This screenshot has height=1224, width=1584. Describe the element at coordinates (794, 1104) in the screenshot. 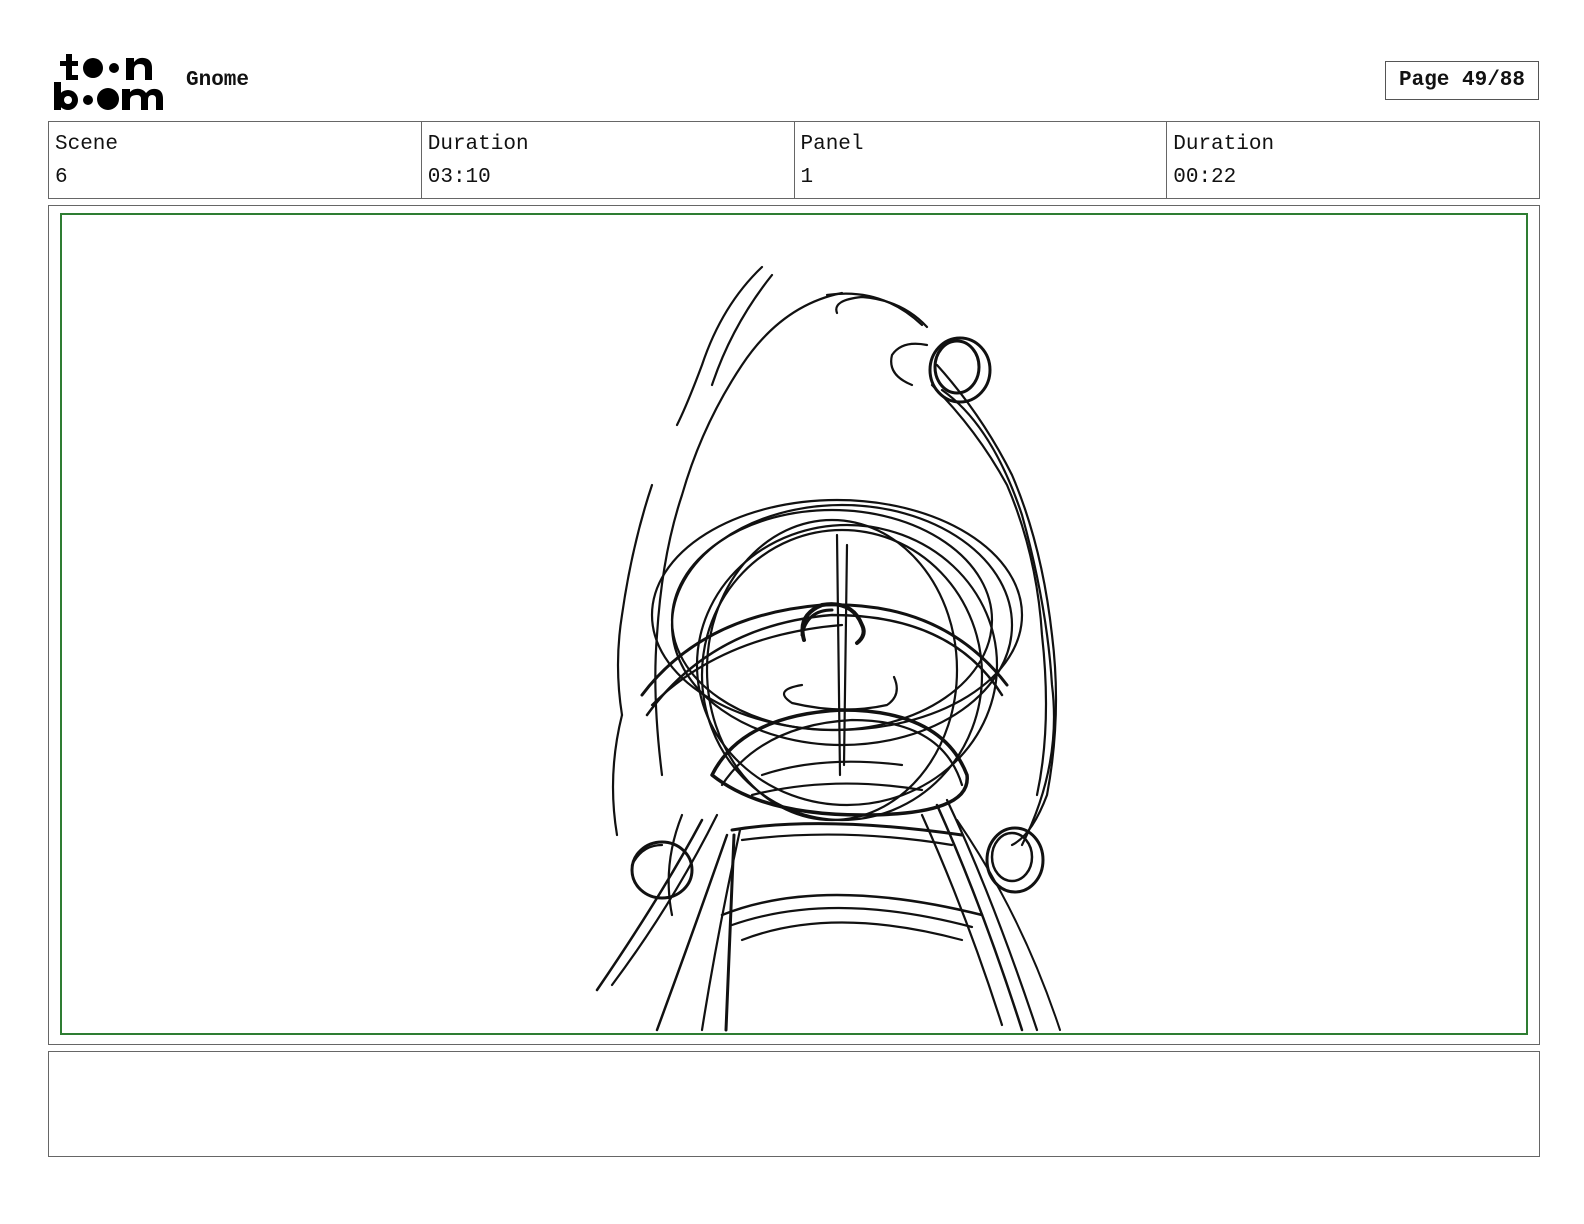

I see `panel-notes` at that location.